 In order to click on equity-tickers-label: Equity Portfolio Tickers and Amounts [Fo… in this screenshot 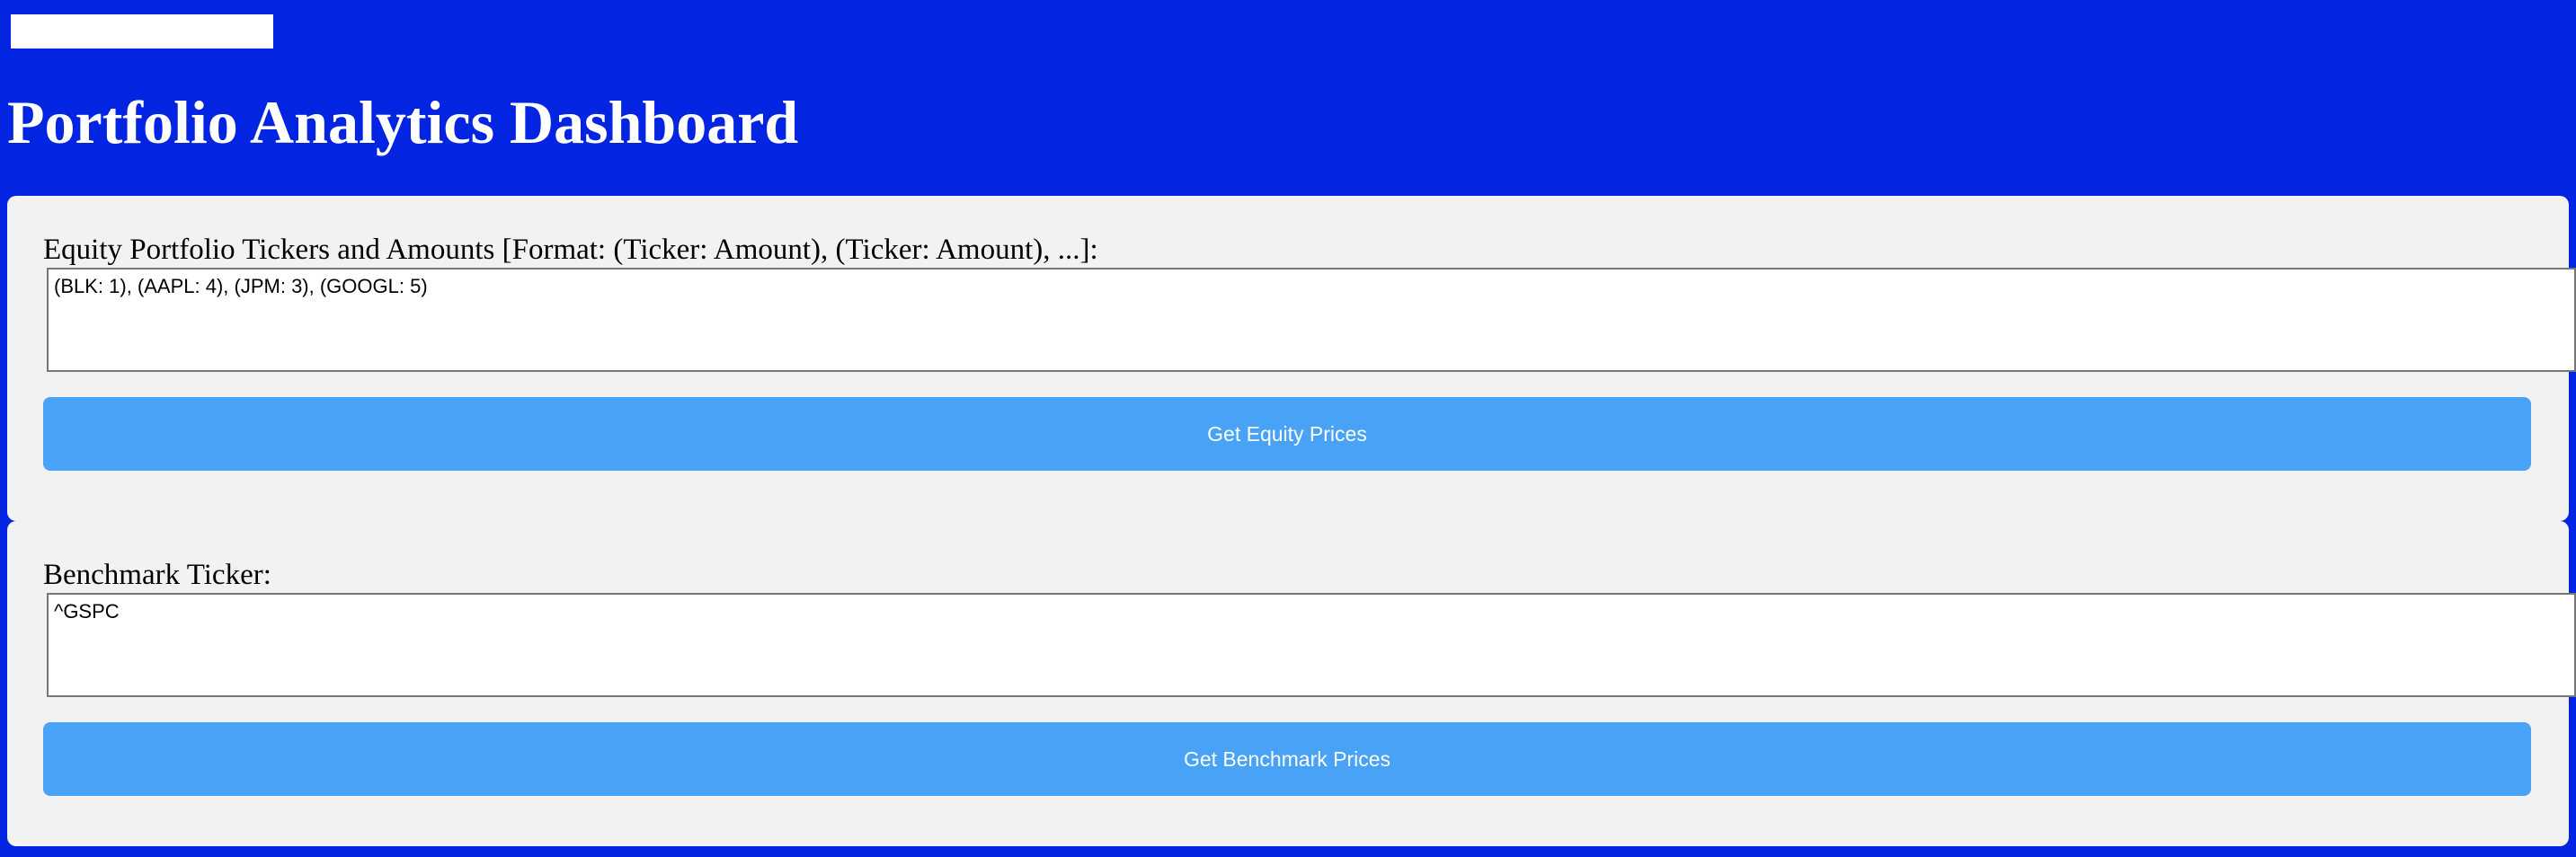, I will do `click(570, 250)`.